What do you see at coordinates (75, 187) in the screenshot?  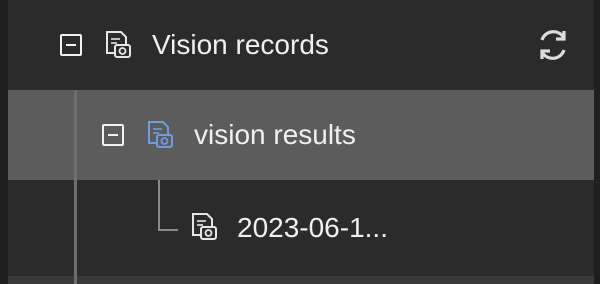 I see `tree-guide-line` at bounding box center [75, 187].